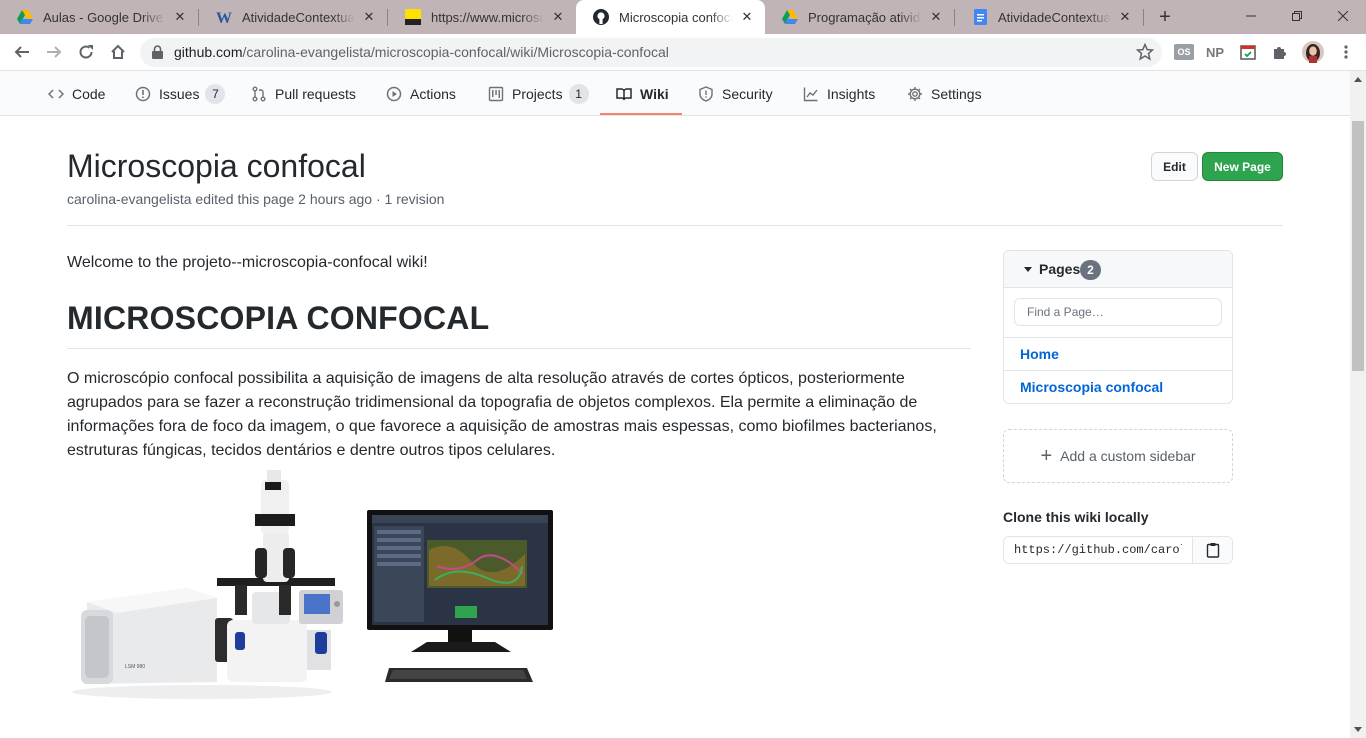 This screenshot has height=738, width=1366. I want to click on puzzle-extensions-icon, so click(1280, 52).